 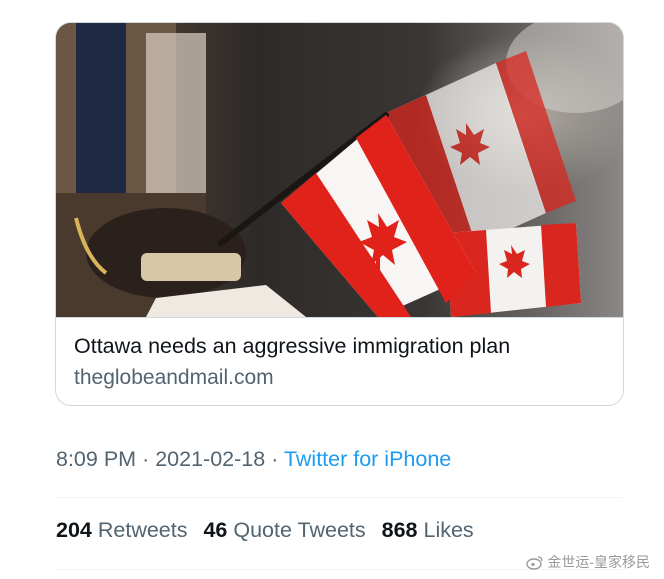 What do you see at coordinates (174, 377) in the screenshot?
I see `card-domain: theglobeandmail.com` at bounding box center [174, 377].